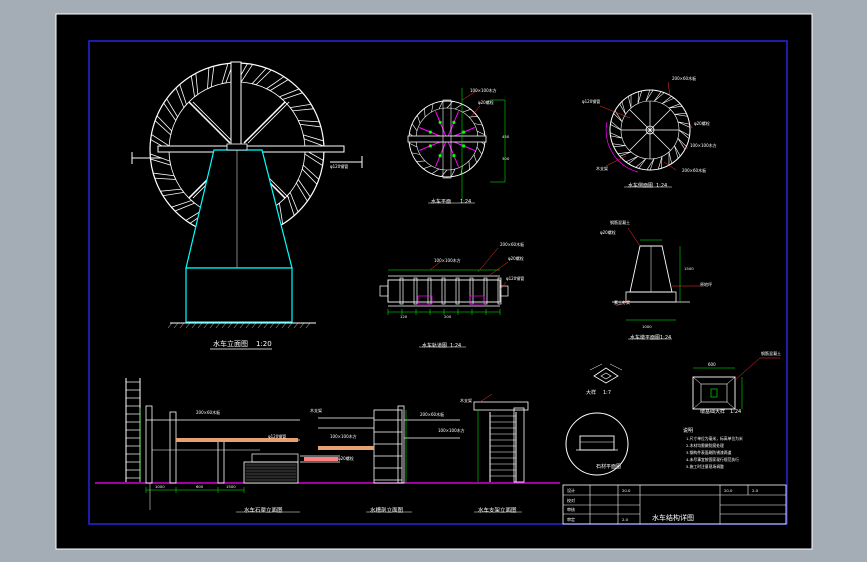  I want to click on wheel-side-title: 水车侧面图, so click(640, 185).